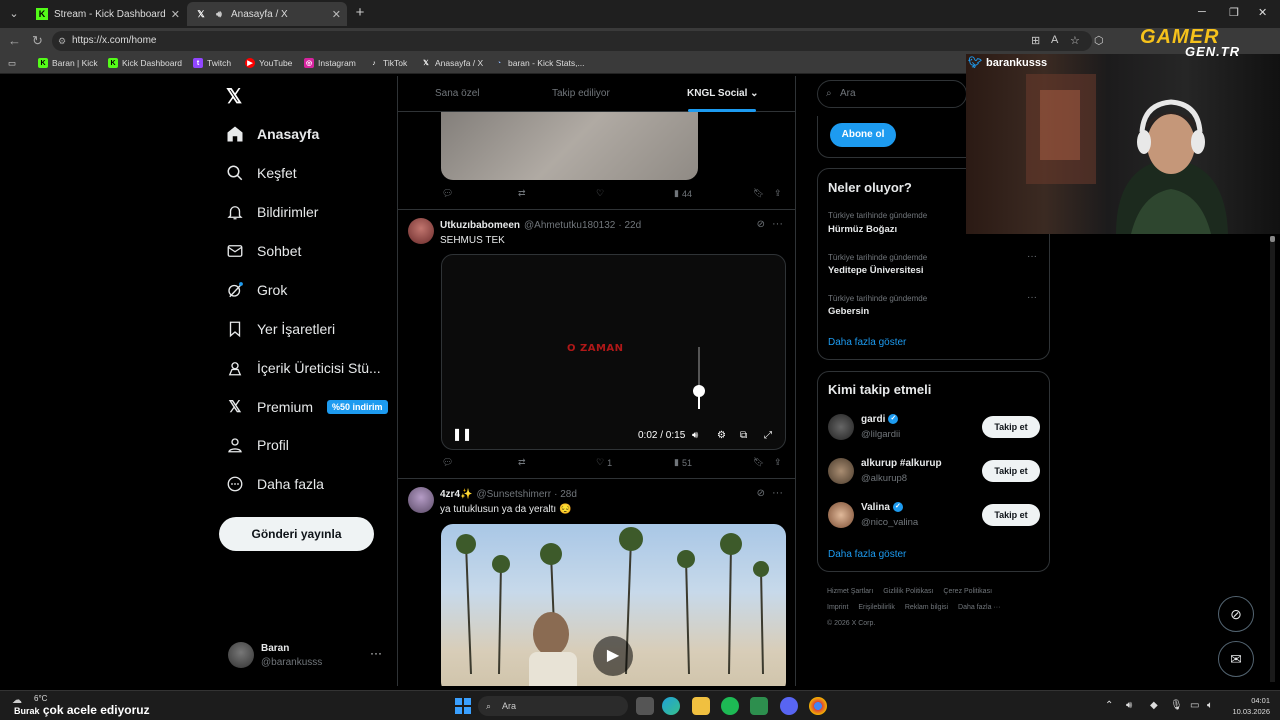  Describe the element at coordinates (1236, 659) in the screenshot. I see `messages-float-button: ✉` at that location.